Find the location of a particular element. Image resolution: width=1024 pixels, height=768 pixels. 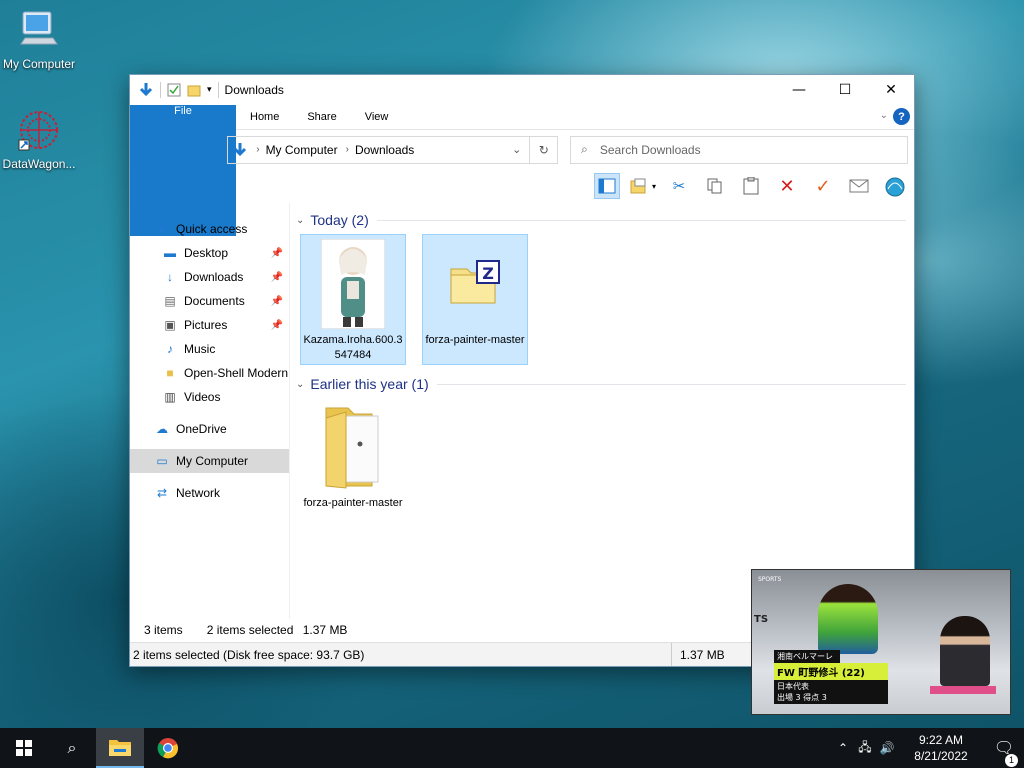

breadcrumb-my-computer: My Computer is located at coordinates (302, 150).